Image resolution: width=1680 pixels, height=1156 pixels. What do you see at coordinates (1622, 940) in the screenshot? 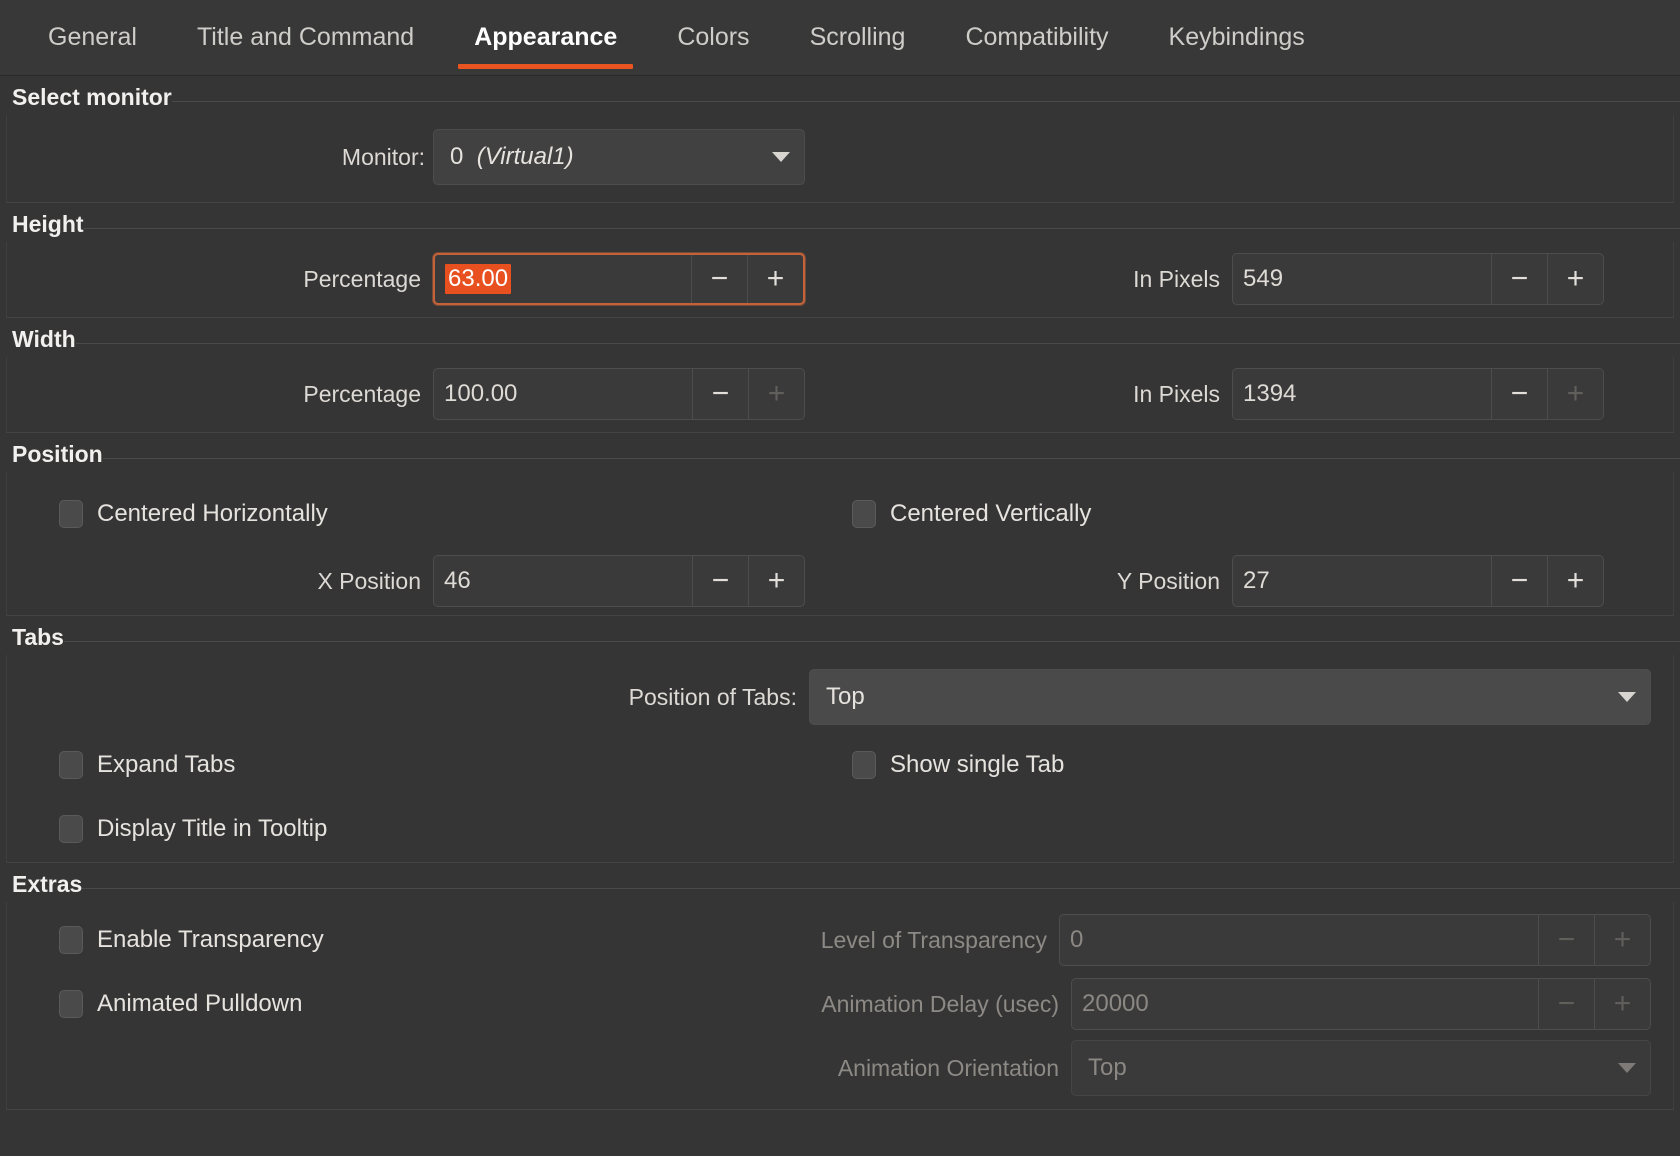
I see `level-of-transparency-increment: +` at bounding box center [1622, 940].